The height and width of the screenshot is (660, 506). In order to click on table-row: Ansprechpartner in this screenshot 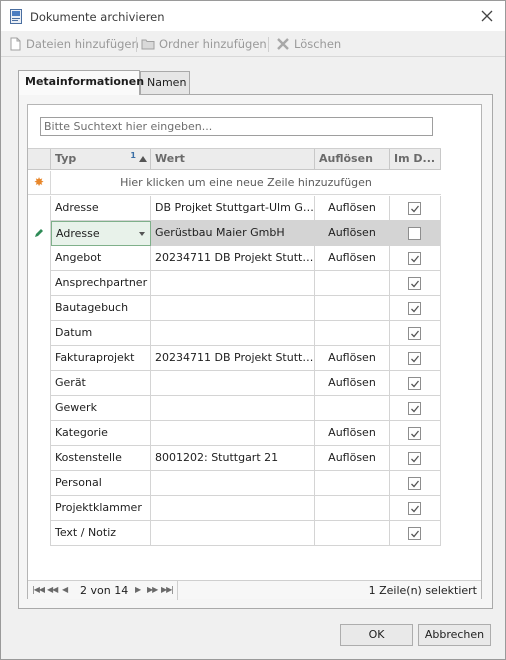, I will do `click(234, 283)`.